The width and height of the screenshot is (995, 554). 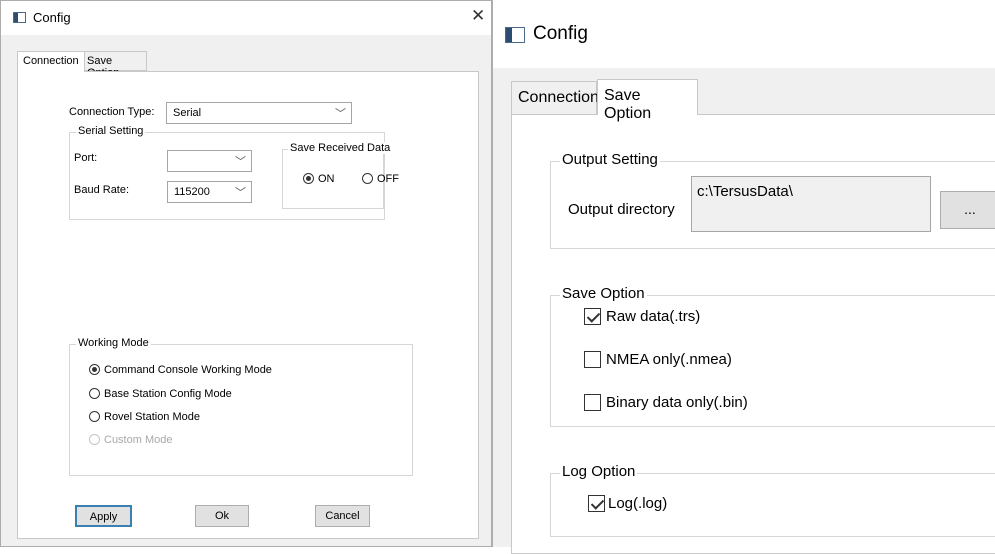 What do you see at coordinates (138, 440) in the screenshot?
I see `mode-label-custom: Custom Mode` at bounding box center [138, 440].